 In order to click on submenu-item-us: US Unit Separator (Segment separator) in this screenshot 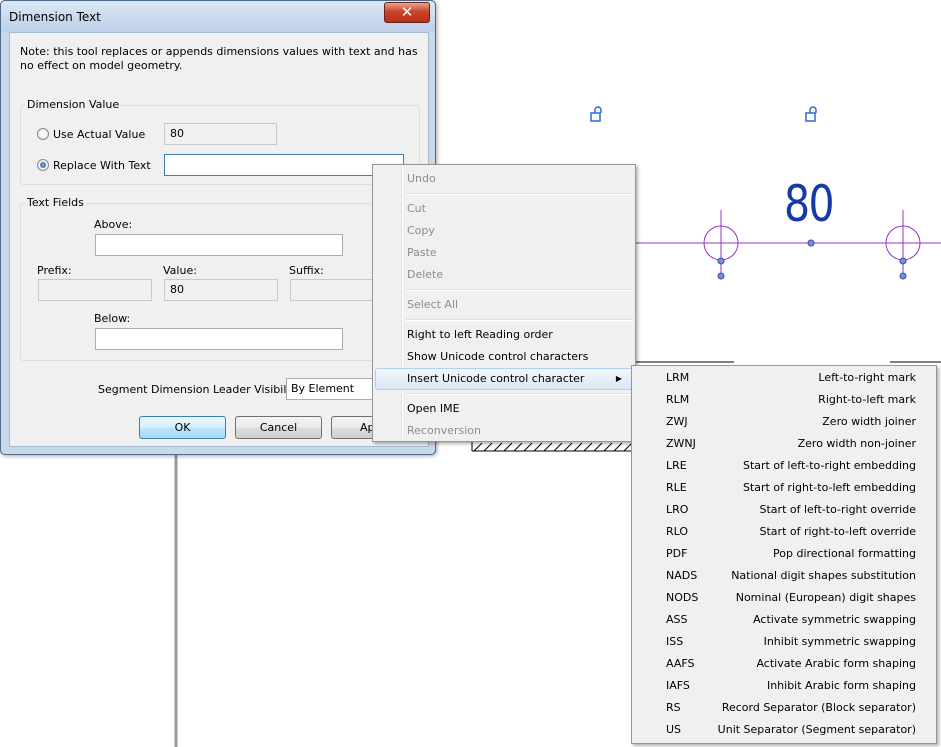, I will do `click(784, 730)`.